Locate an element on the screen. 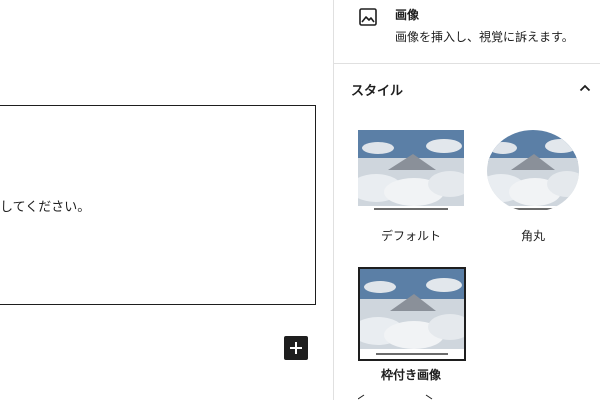  style-option-rounded: 角丸 is located at coordinates (541, 189).